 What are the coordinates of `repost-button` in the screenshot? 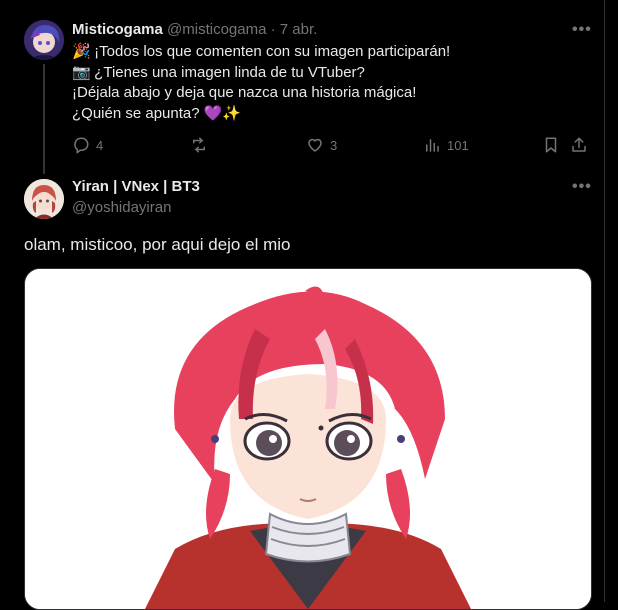 It's located at (202, 145).